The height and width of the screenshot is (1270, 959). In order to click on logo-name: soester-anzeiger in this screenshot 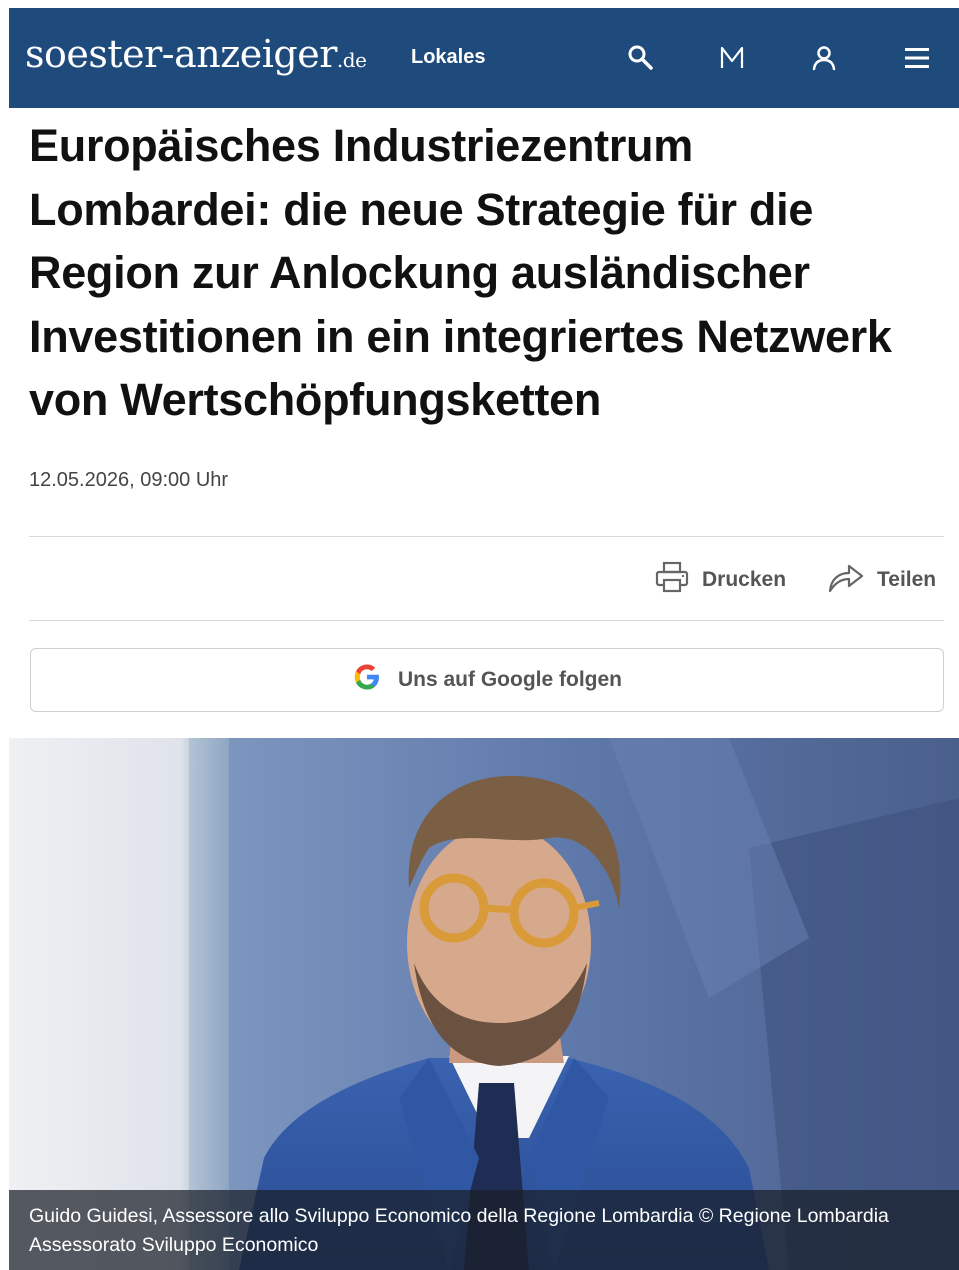, I will do `click(181, 54)`.